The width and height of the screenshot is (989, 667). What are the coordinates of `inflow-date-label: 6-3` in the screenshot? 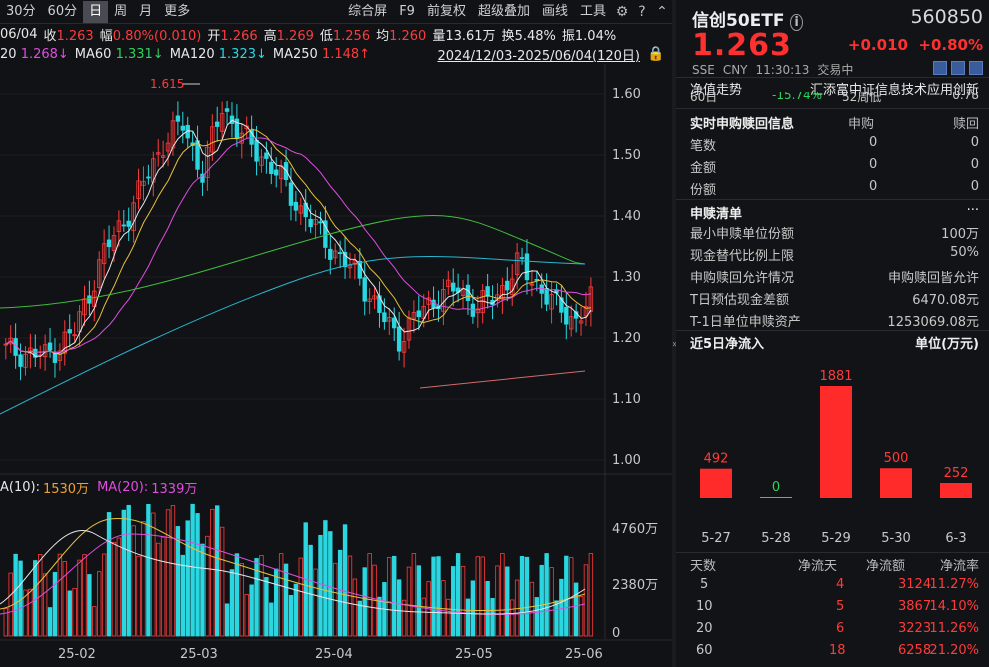 It's located at (955, 538).